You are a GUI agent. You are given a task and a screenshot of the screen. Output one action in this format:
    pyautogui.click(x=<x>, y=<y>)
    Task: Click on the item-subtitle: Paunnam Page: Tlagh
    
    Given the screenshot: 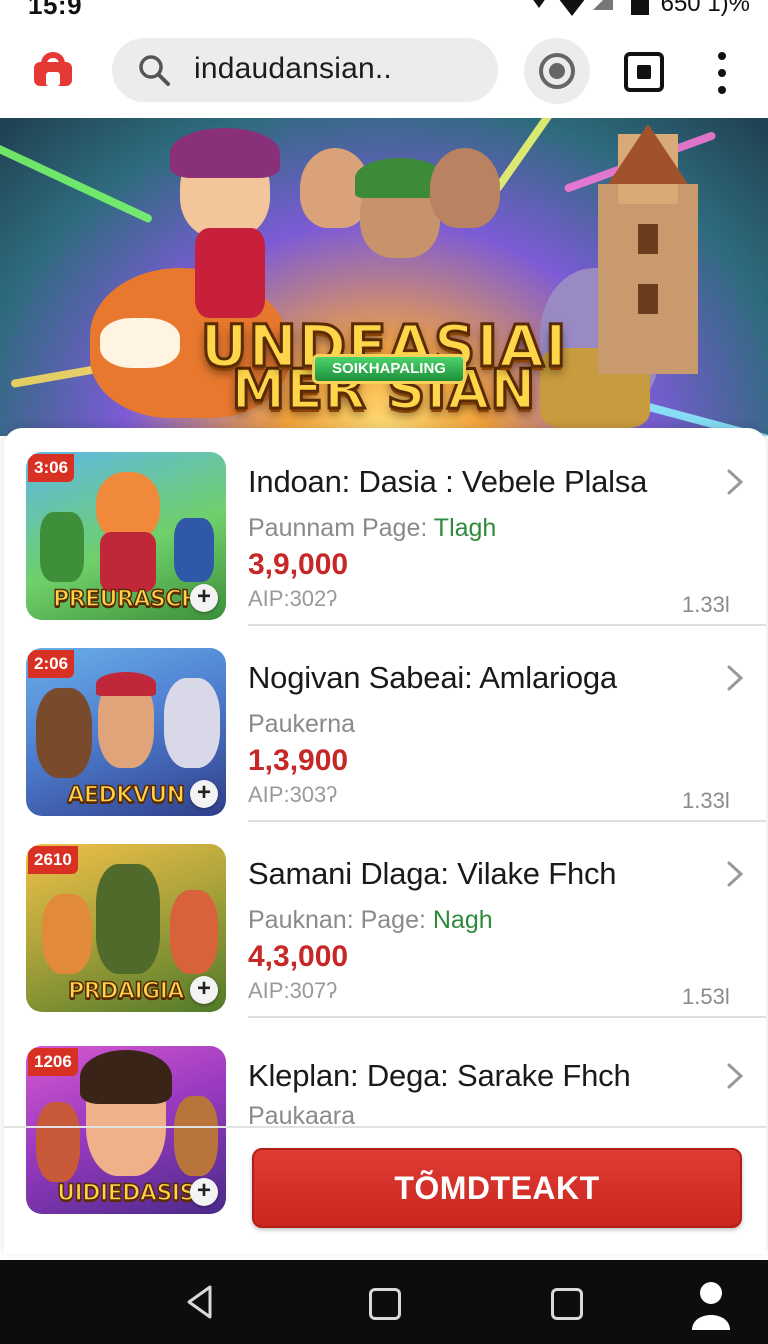 What is the action you would take?
    pyautogui.click(x=372, y=528)
    